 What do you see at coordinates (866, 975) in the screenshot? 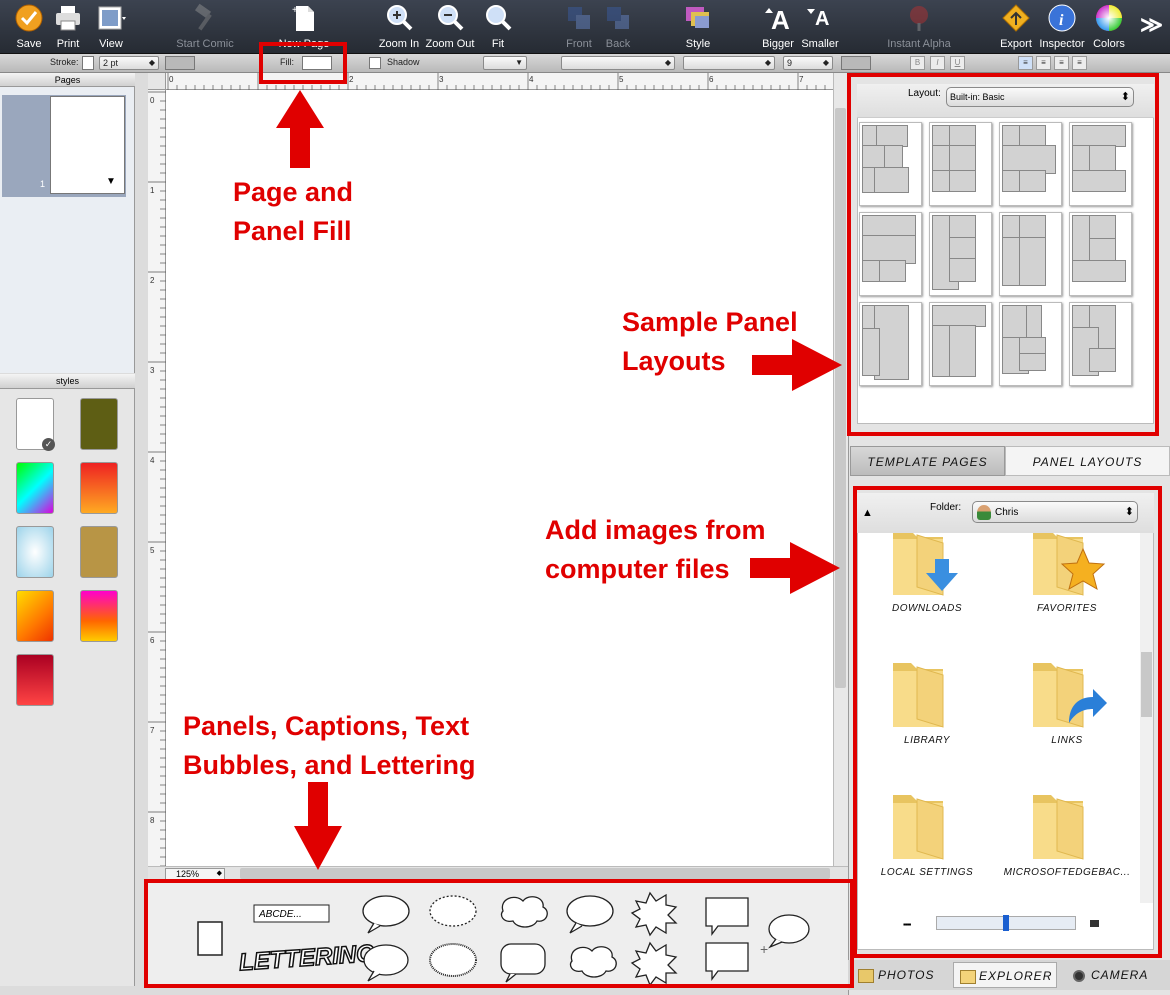
I see `photos-icon` at bounding box center [866, 975].